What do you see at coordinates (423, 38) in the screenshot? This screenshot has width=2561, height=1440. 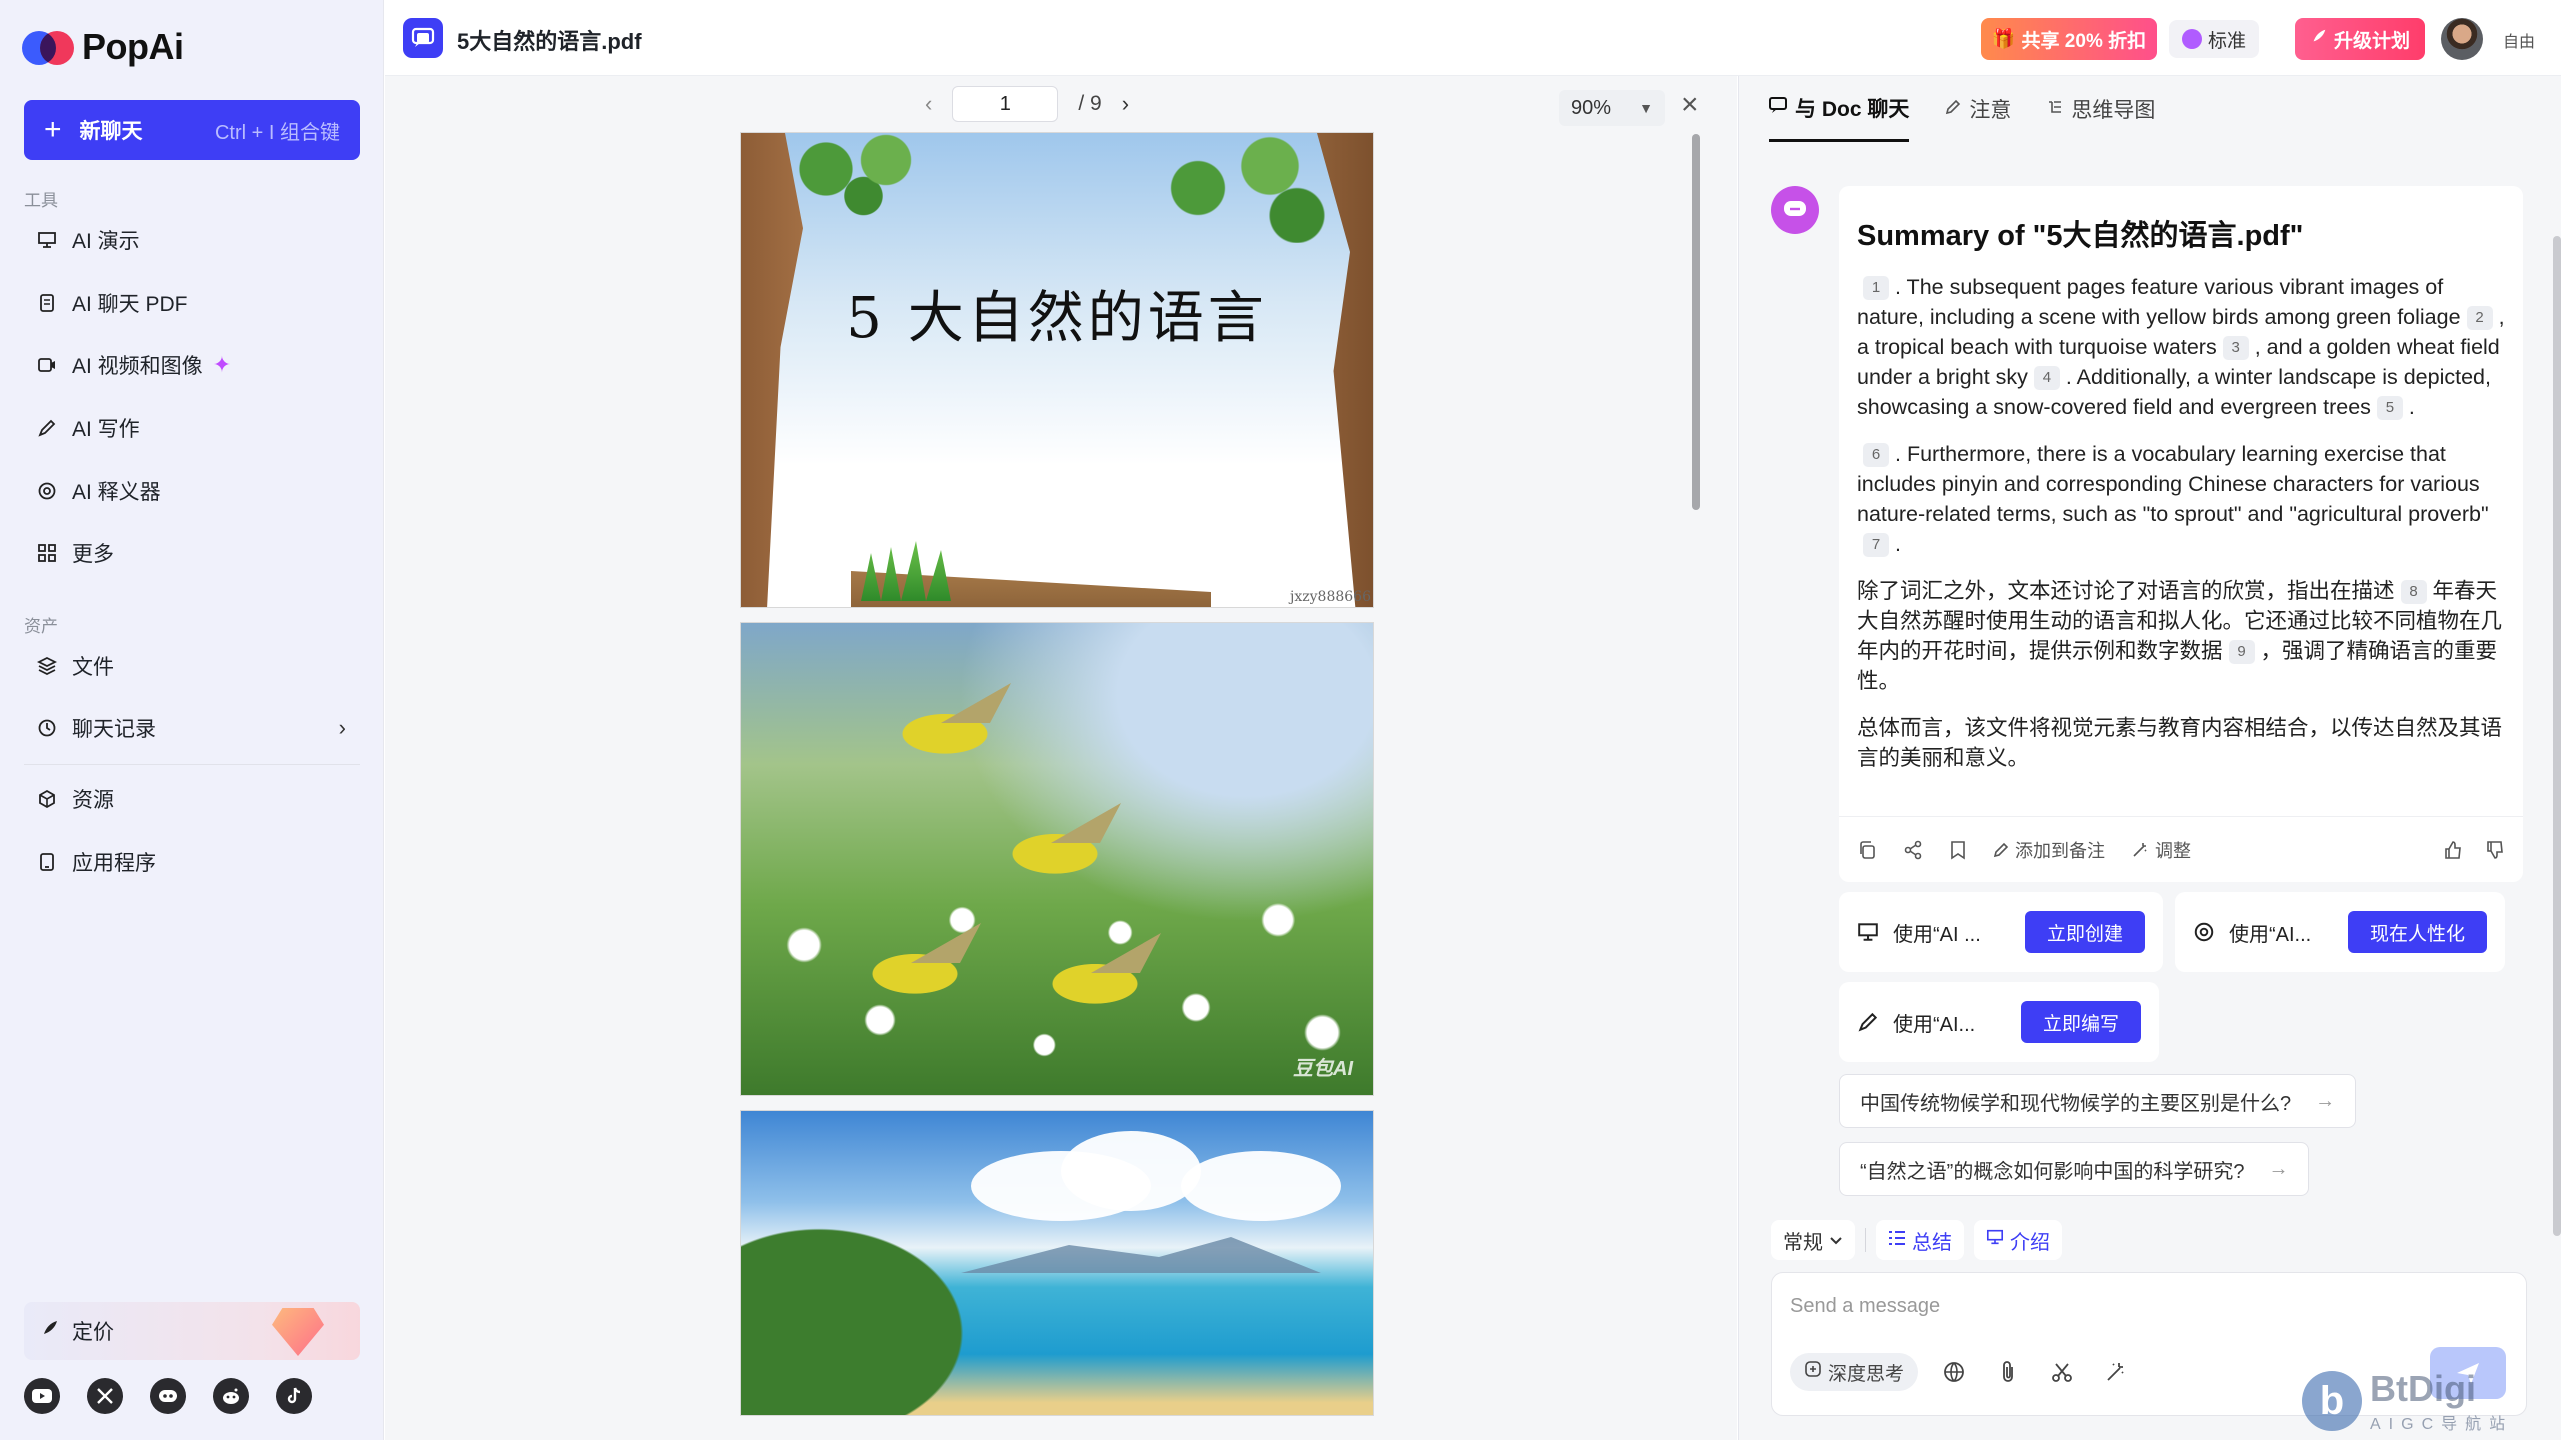 I see `chat-doc-icon` at bounding box center [423, 38].